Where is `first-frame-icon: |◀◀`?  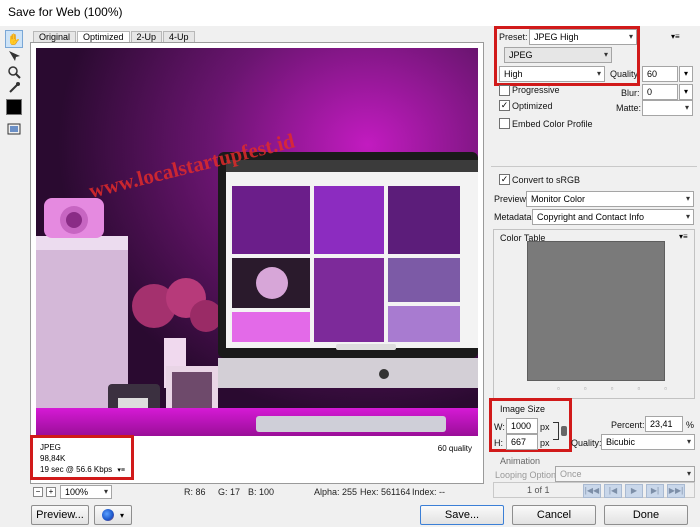 first-frame-icon: |◀◀ is located at coordinates (592, 490).